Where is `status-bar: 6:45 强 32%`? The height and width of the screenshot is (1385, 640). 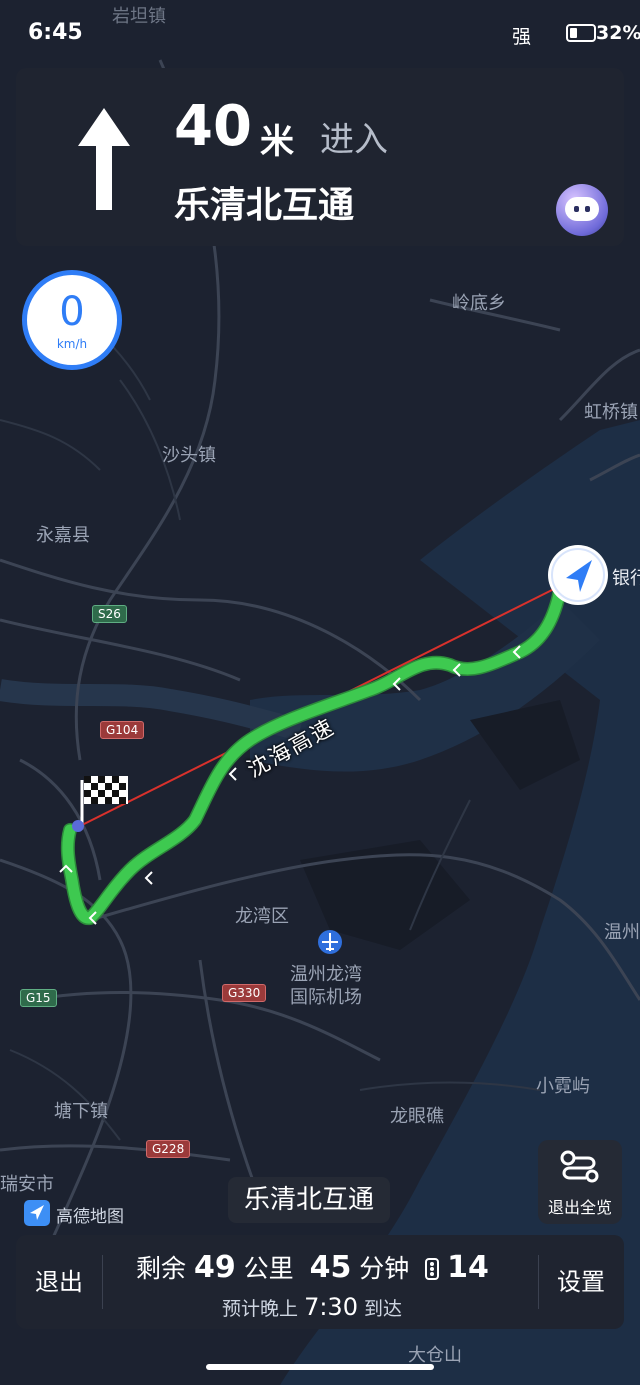
status-bar: 6:45 强 32% is located at coordinates (320, 32).